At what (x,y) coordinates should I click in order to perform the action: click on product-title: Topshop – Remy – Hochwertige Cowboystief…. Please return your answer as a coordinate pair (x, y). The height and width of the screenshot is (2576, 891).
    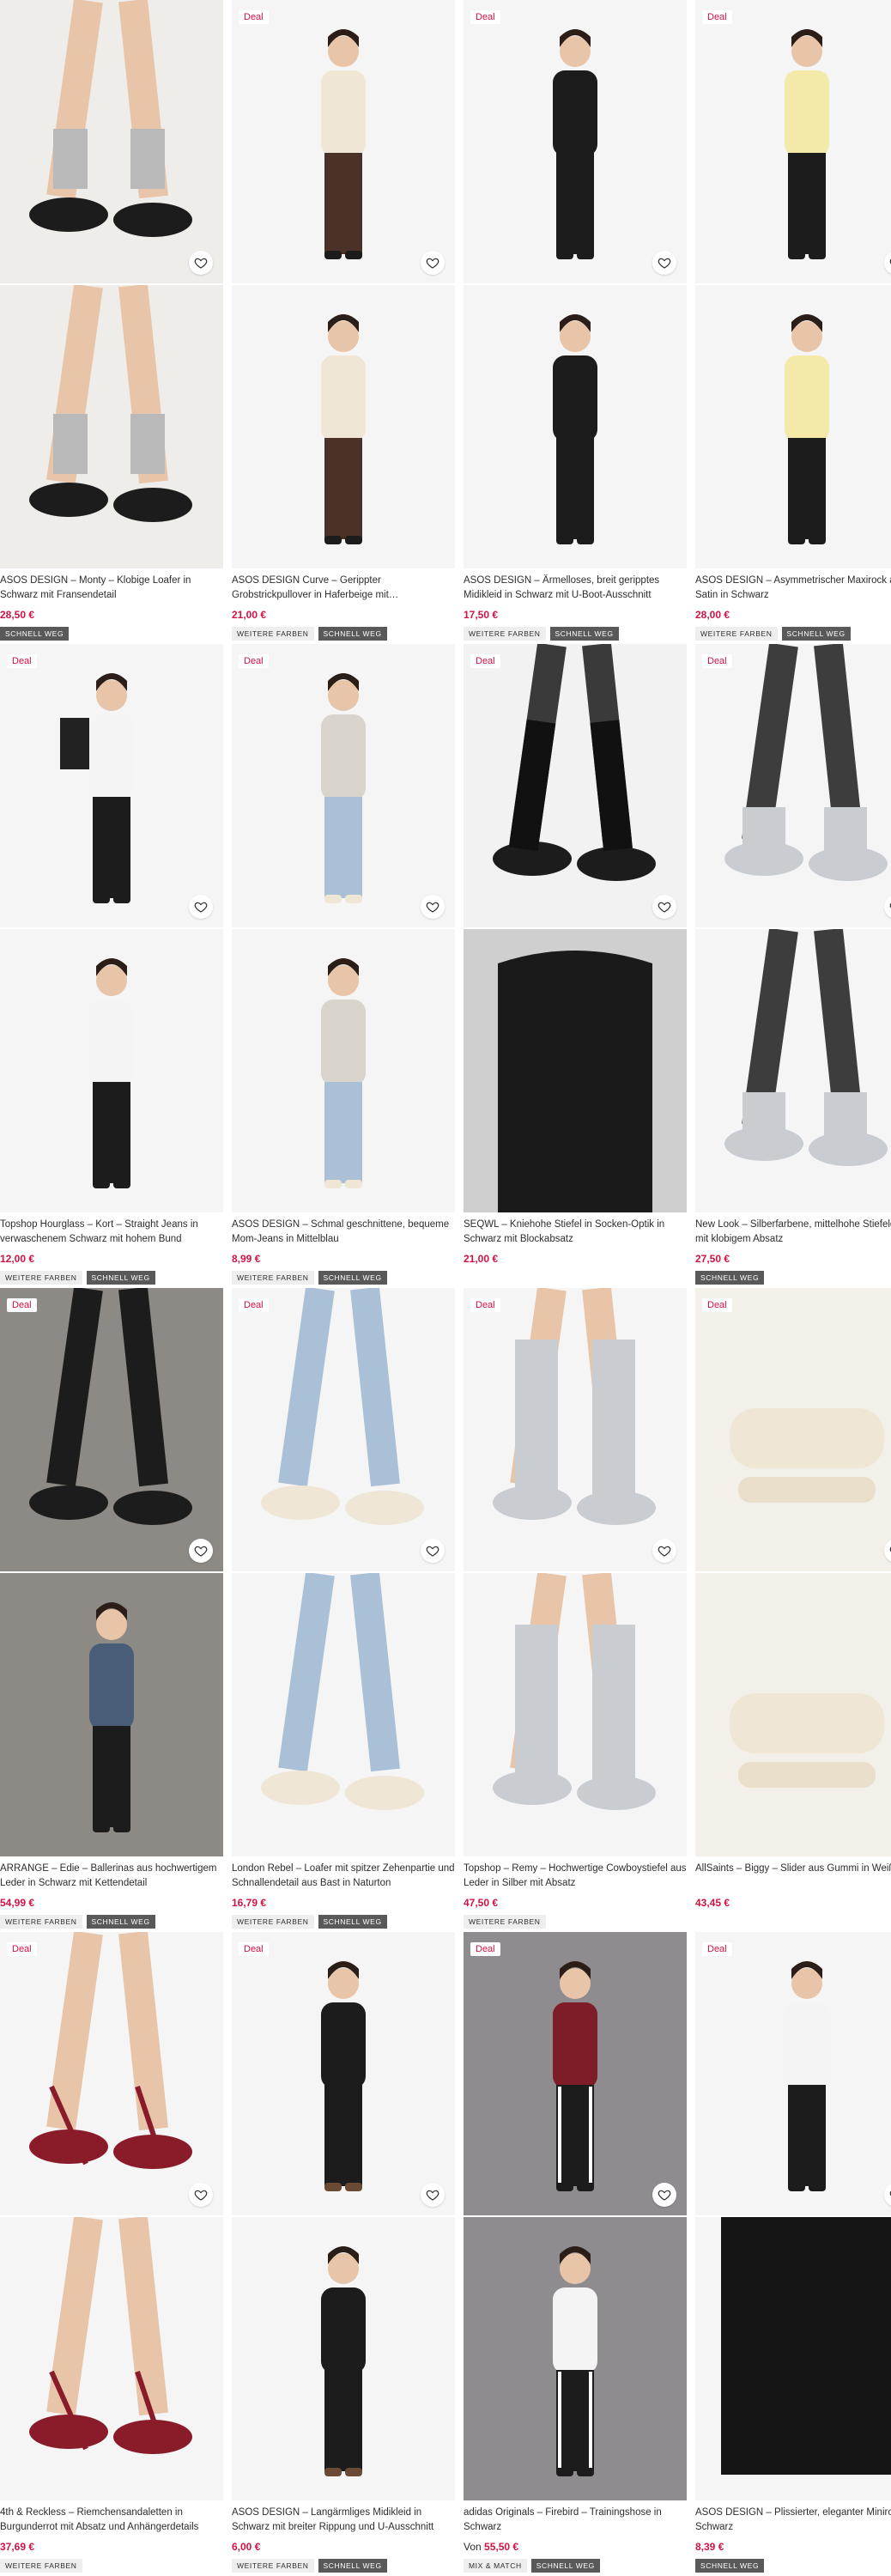
    Looking at the image, I should click on (575, 1877).